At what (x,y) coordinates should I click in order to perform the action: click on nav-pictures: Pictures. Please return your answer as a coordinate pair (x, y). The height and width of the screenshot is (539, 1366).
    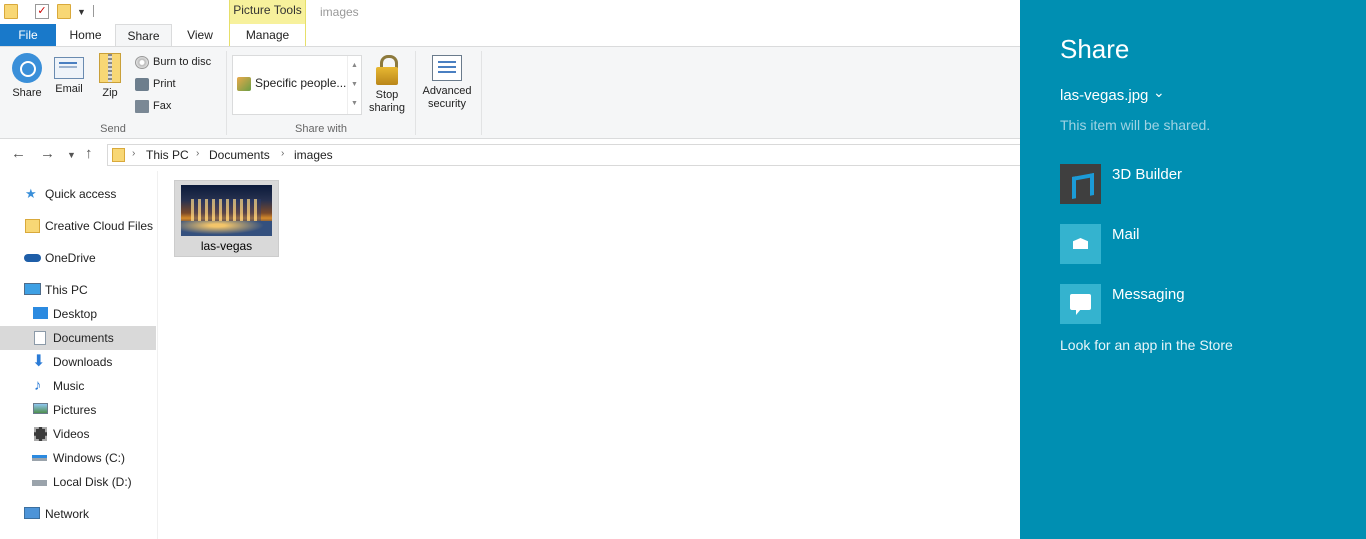
    Looking at the image, I should click on (78, 410).